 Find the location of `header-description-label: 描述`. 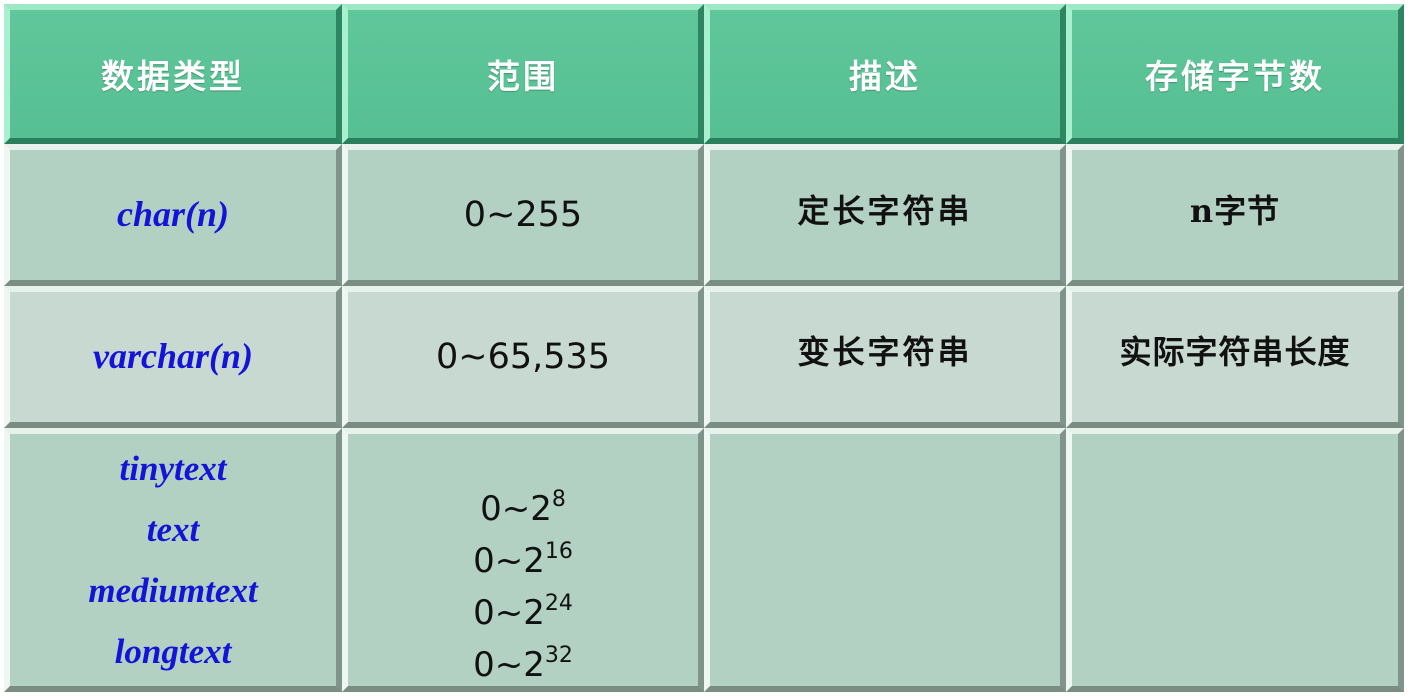

header-description-label: 描述 is located at coordinates (885, 76).